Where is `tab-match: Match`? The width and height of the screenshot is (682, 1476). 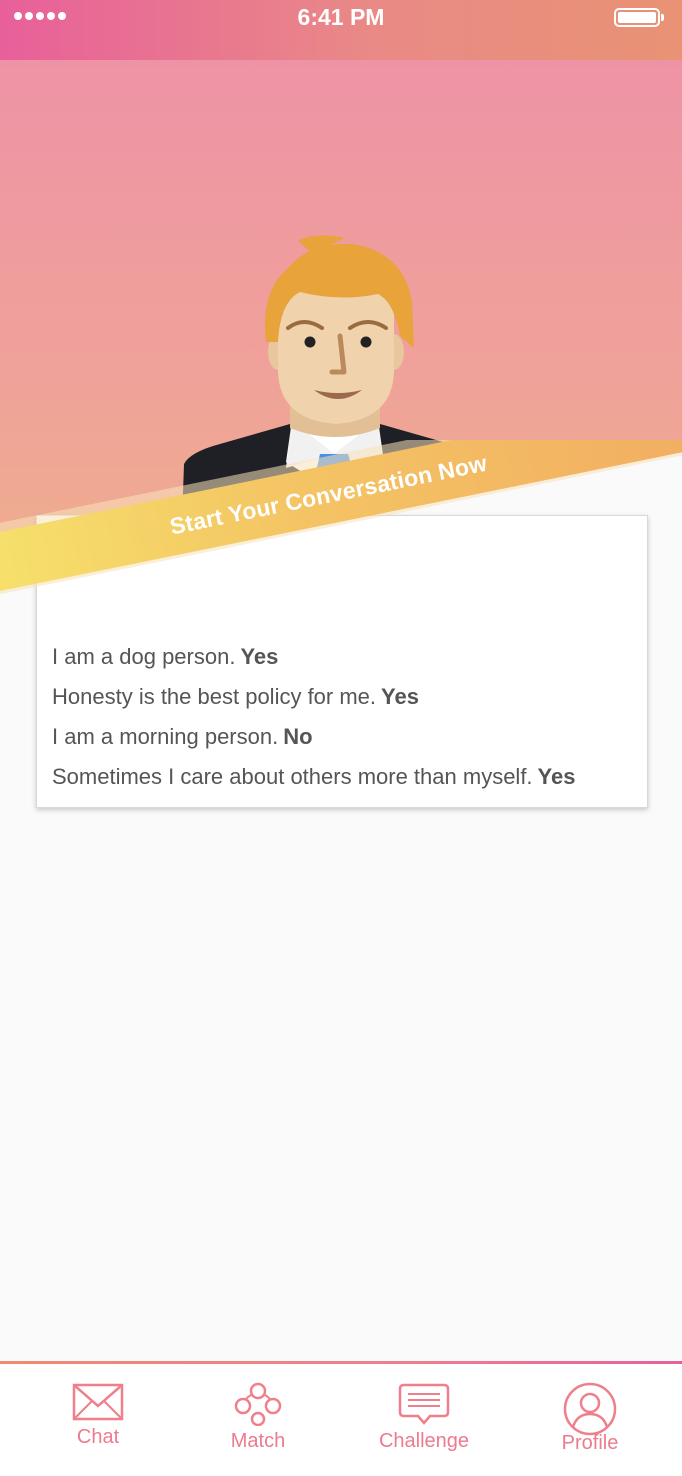 tab-match: Match is located at coordinates (258, 1417).